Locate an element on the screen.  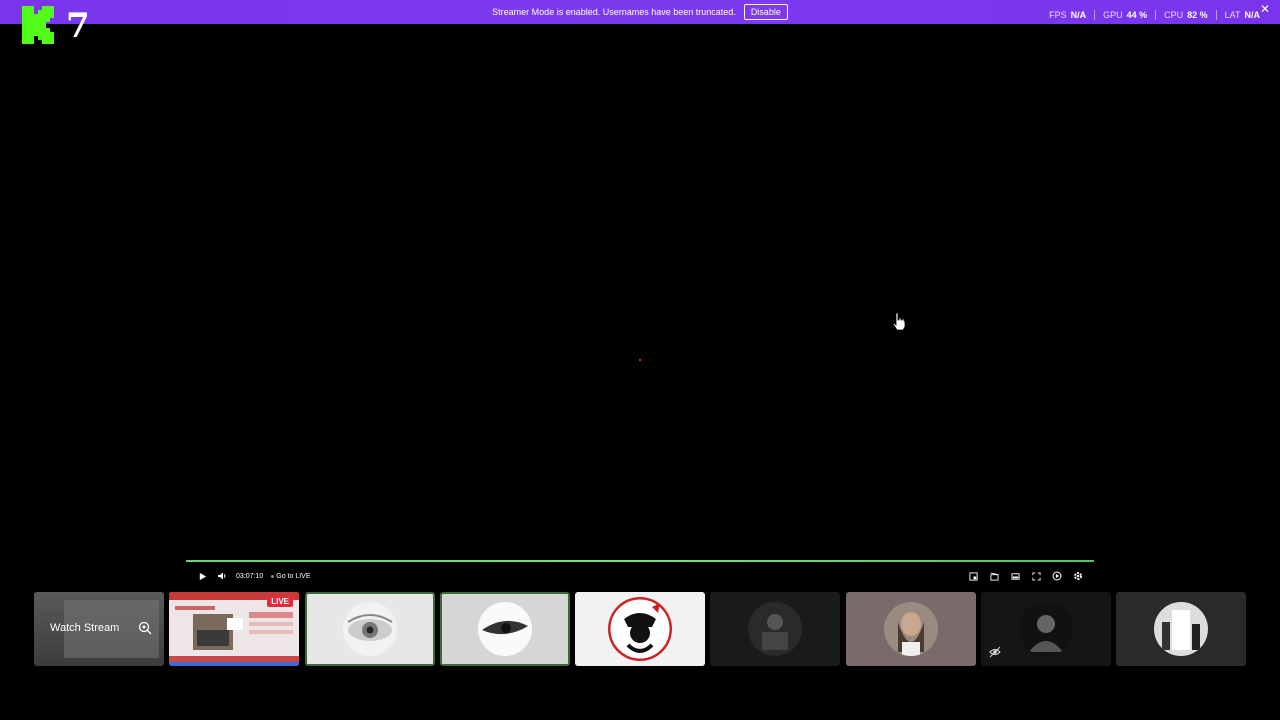
logo-number: 7 is located at coordinates (78, 26).